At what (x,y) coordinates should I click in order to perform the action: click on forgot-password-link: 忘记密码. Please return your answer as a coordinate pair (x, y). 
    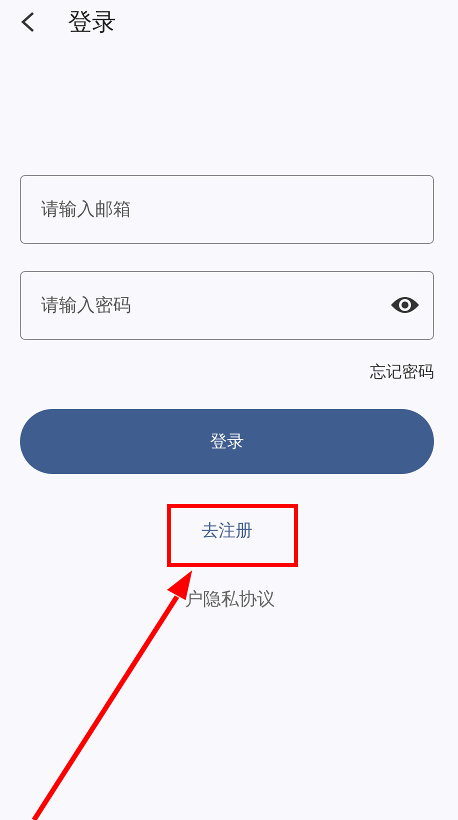
    Looking at the image, I should click on (402, 372).